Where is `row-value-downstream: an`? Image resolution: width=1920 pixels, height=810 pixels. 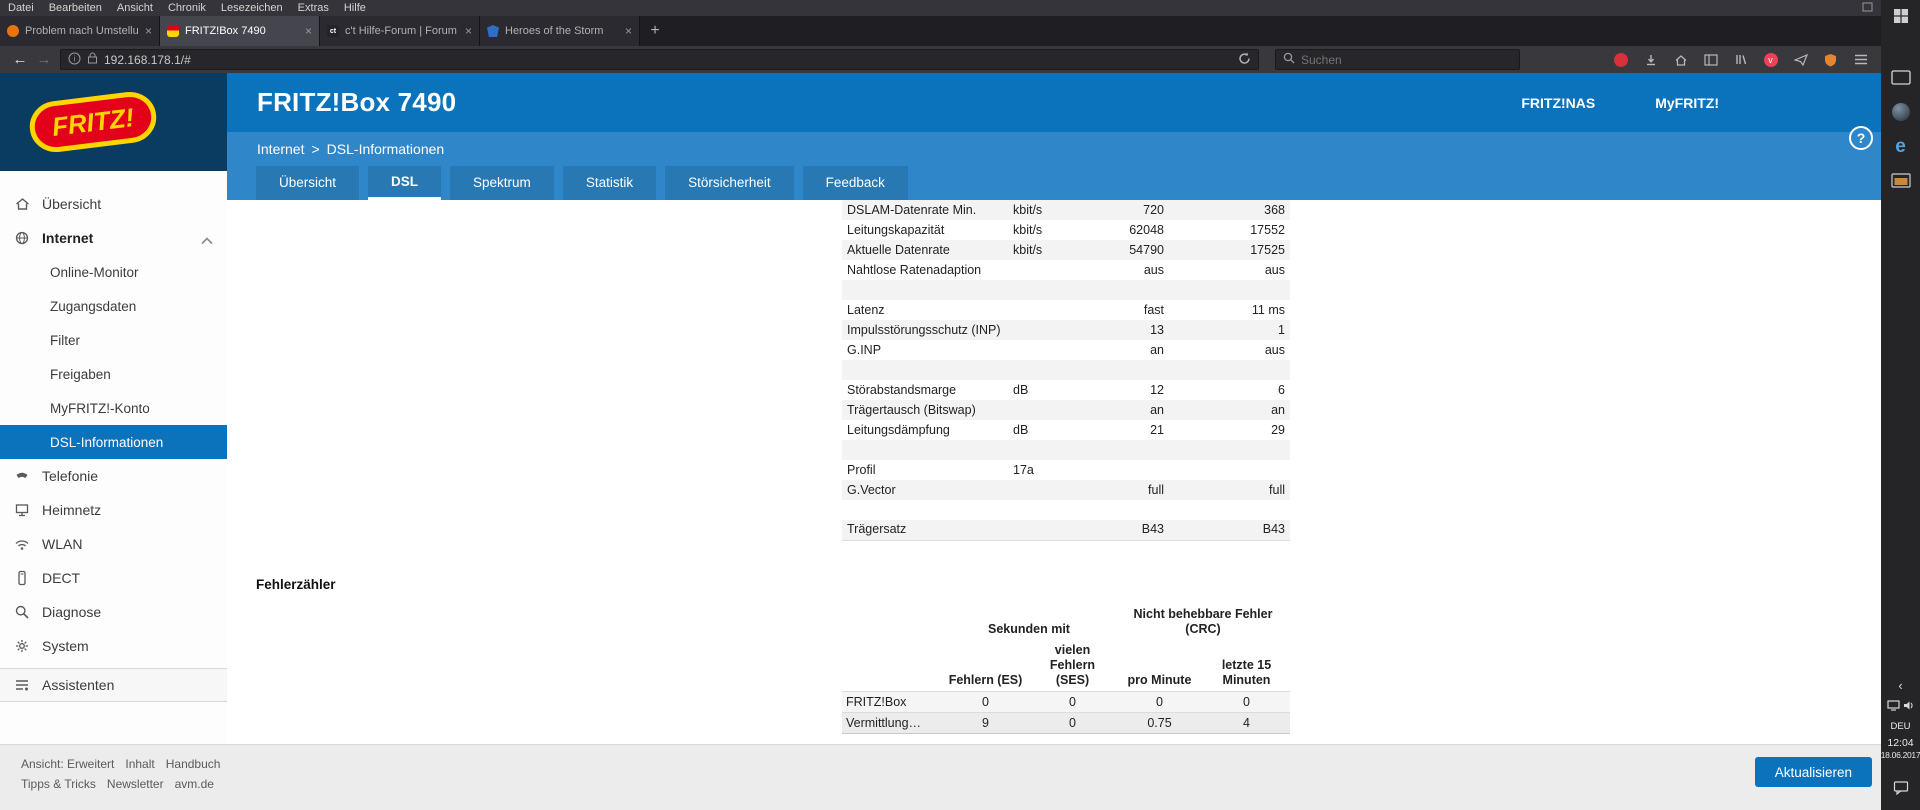 row-value-downstream: an is located at coordinates (1157, 349).